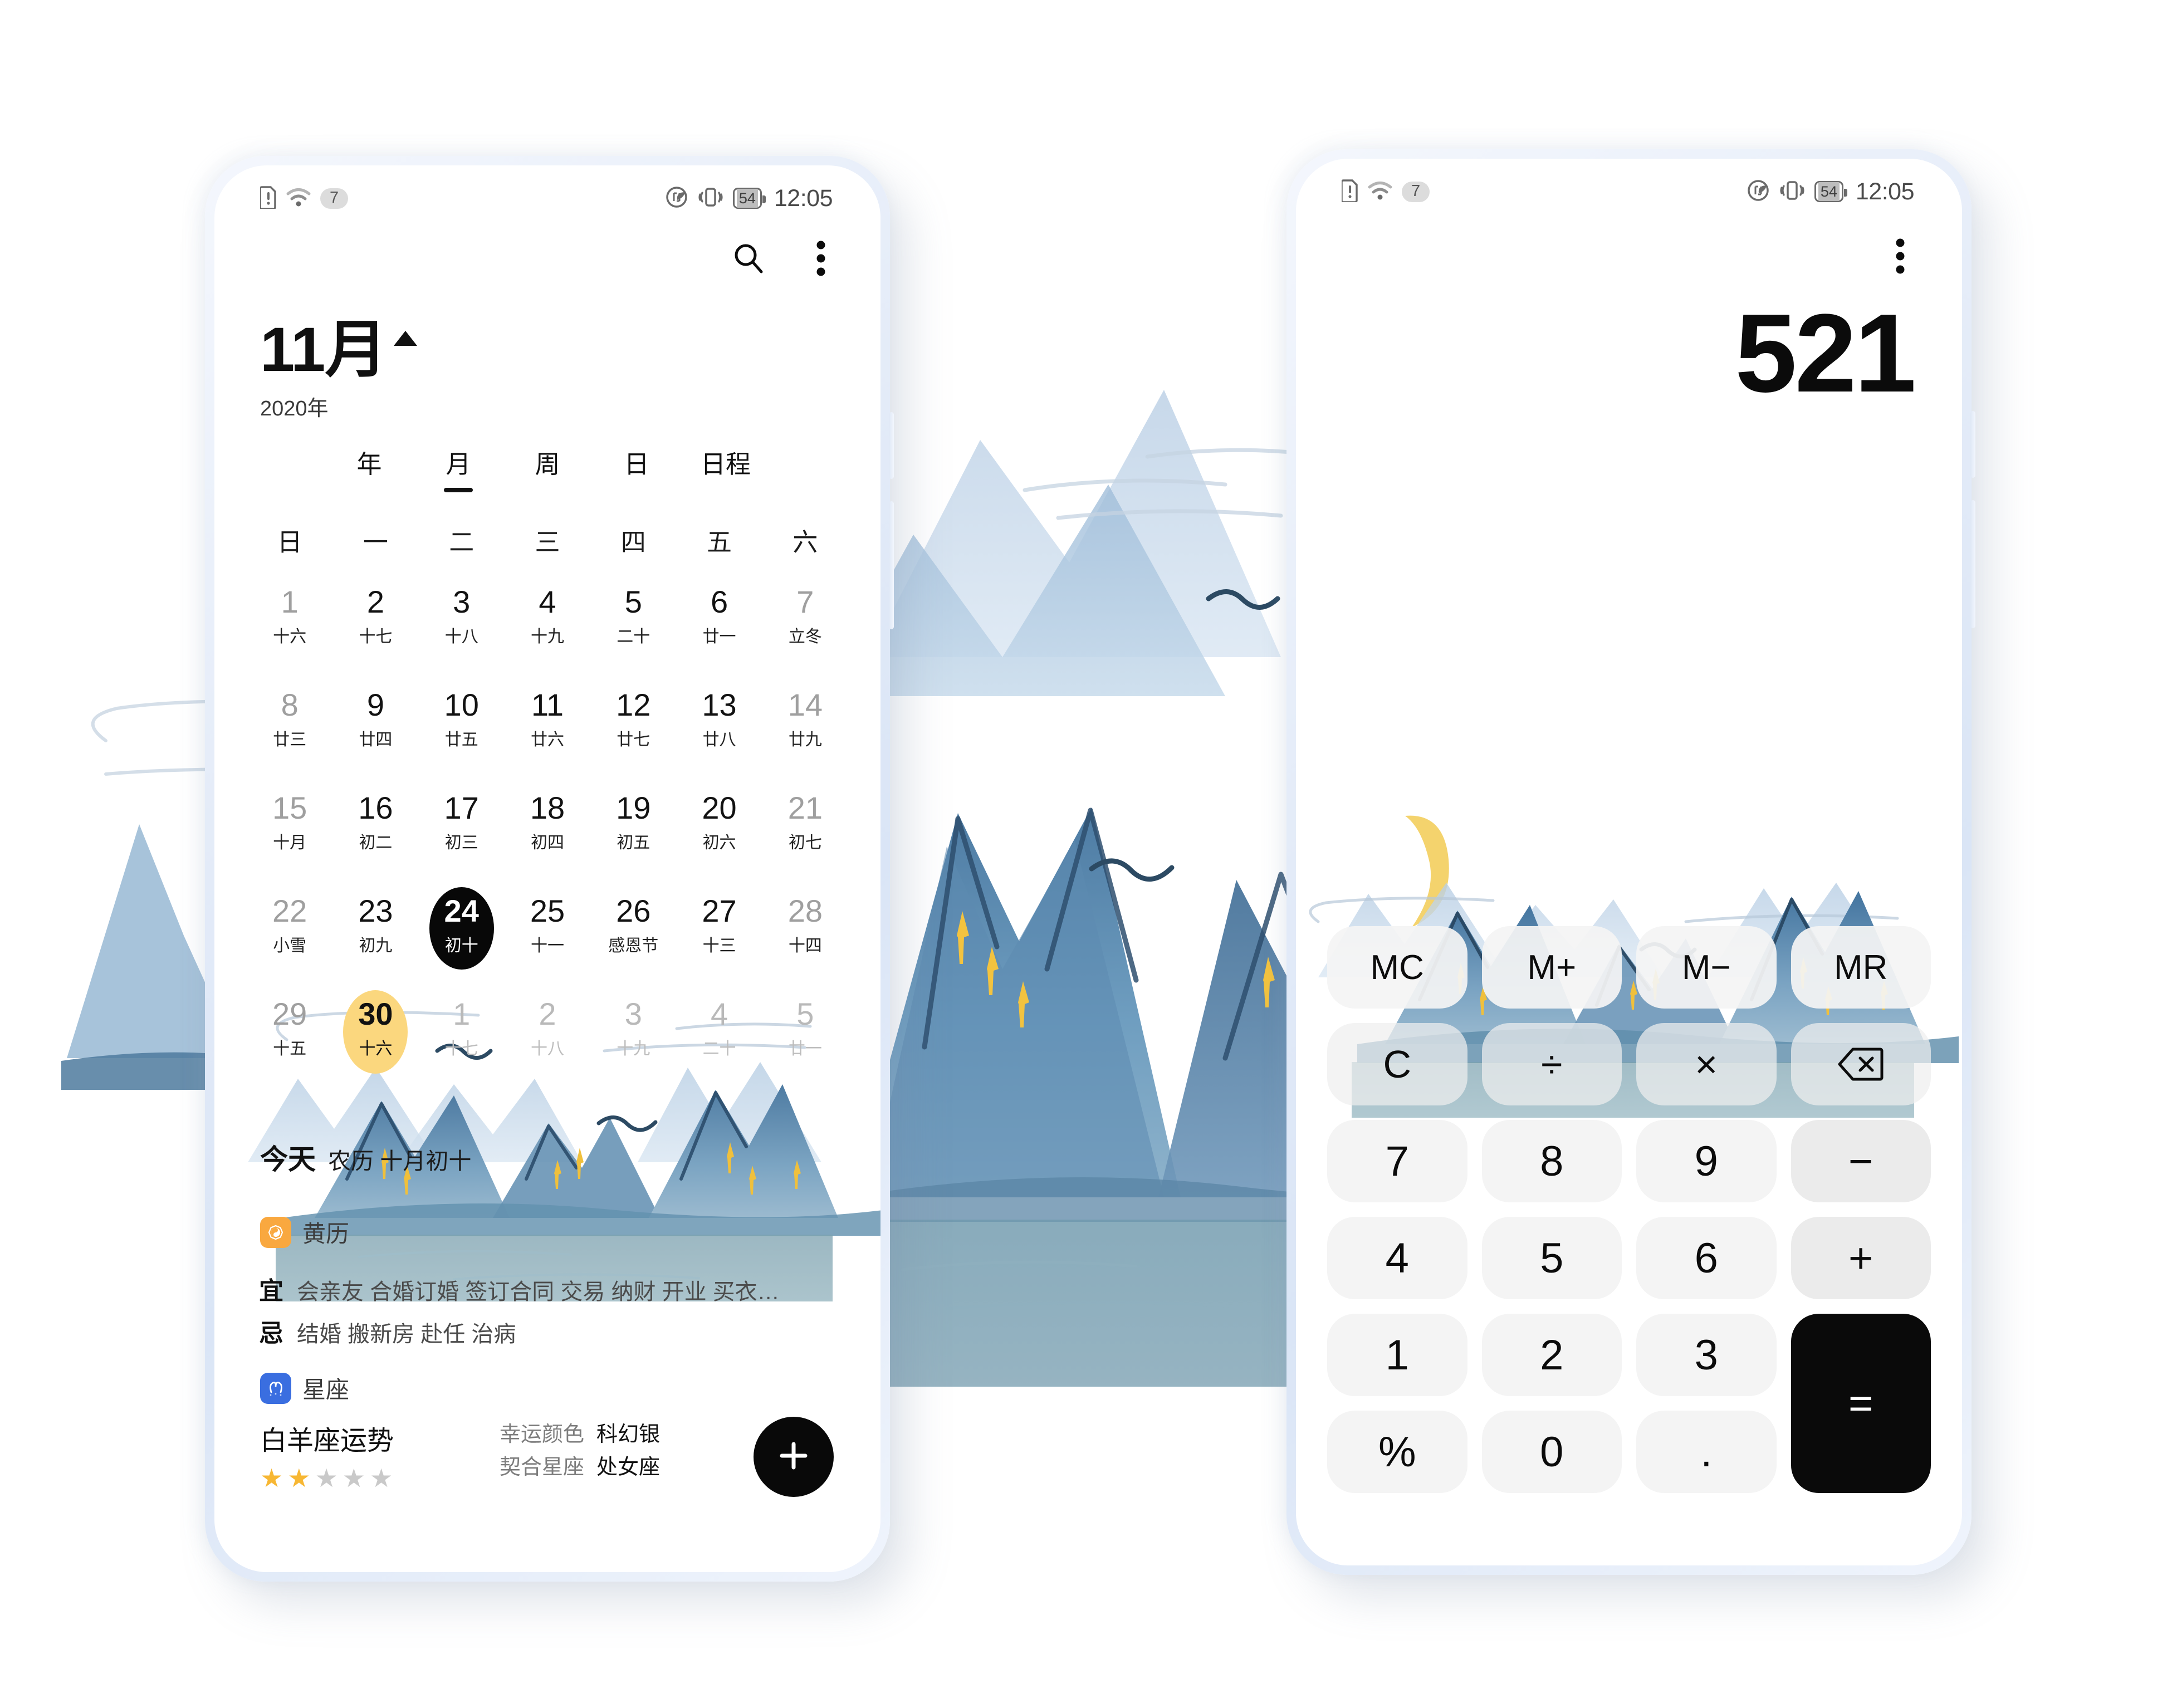 This screenshot has height=1708, width=2172. I want to click on digit-2-key: 2, so click(1552, 1355).